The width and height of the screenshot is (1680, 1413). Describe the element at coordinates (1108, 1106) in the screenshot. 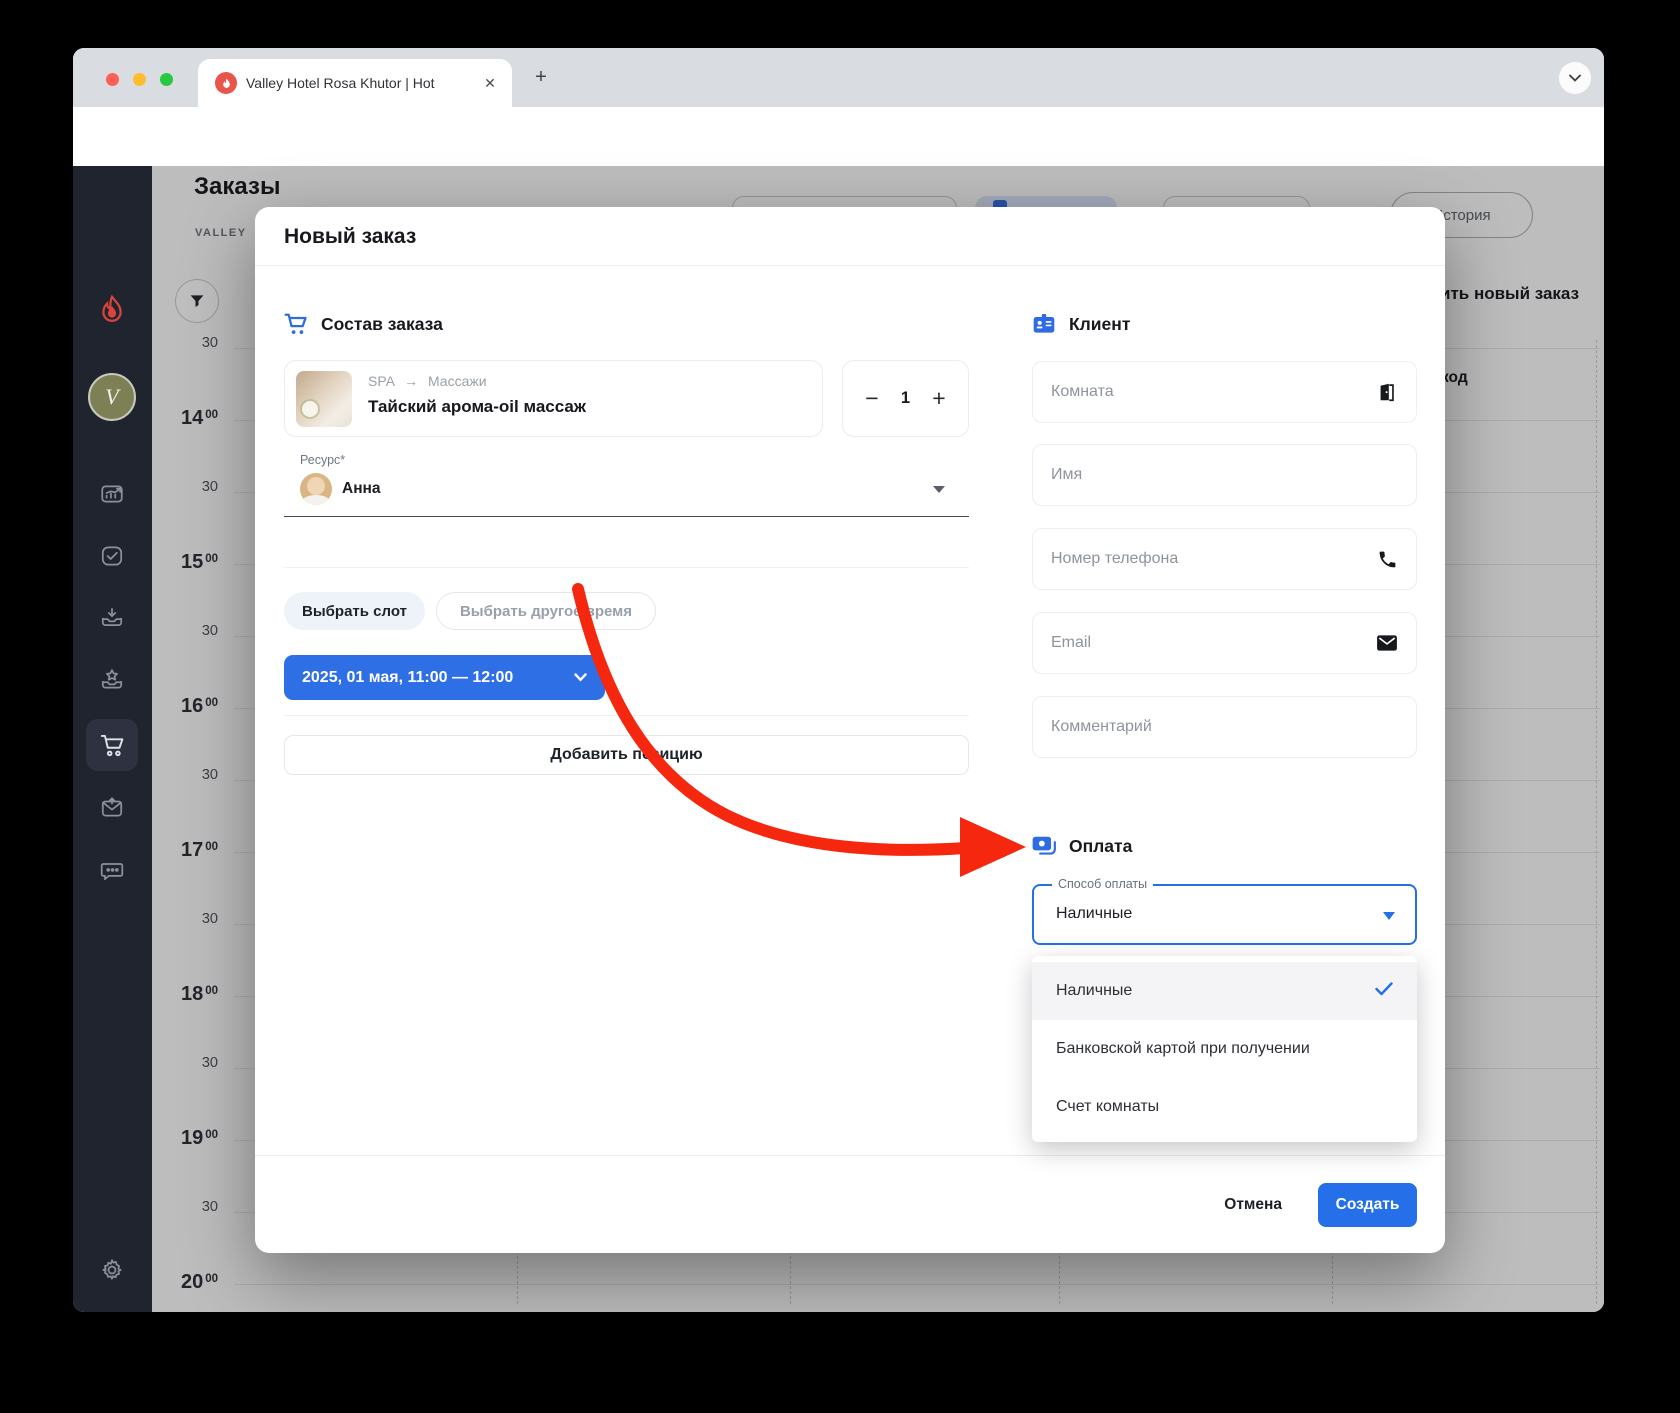

I see `payment-option-label: Счет комнаты` at that location.